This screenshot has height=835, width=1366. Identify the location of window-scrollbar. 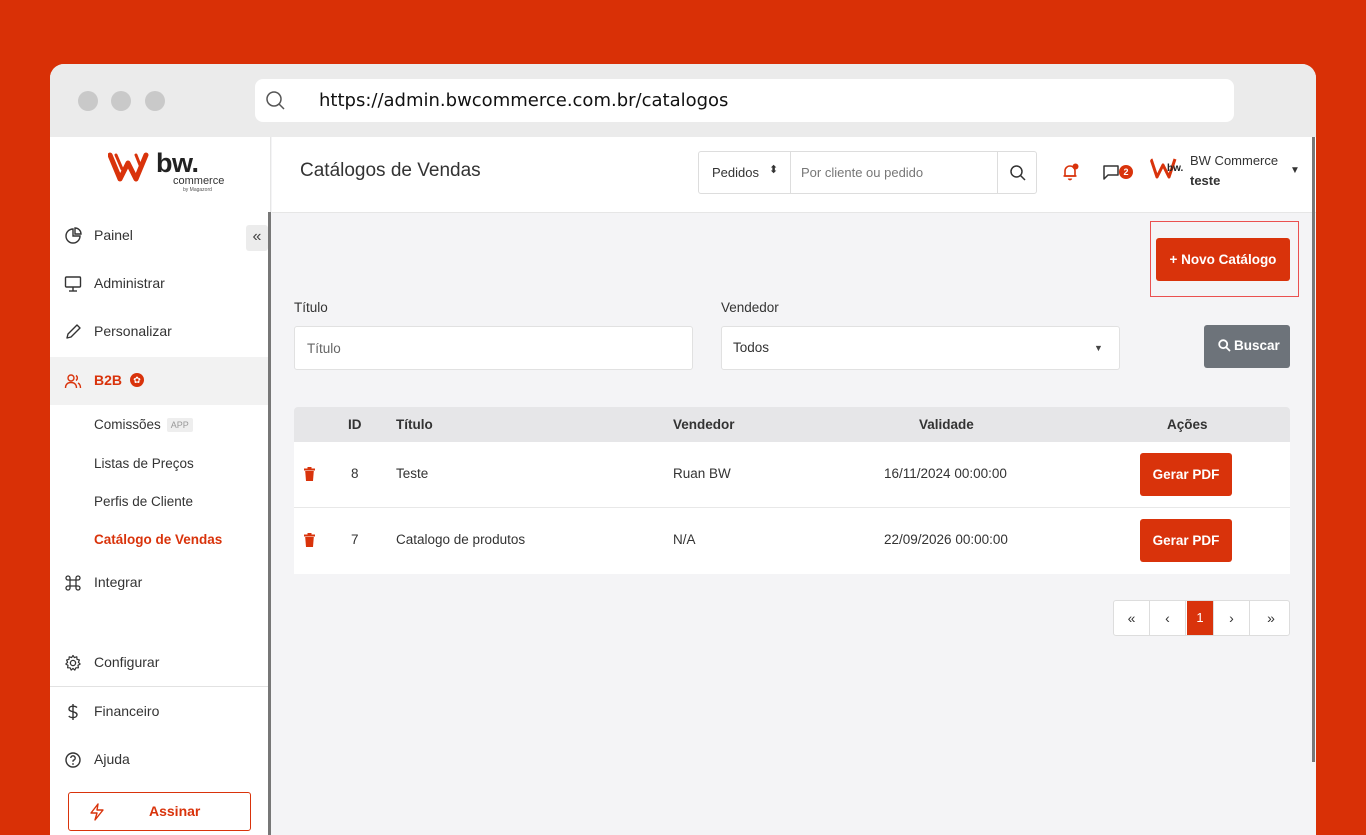
(1313, 449).